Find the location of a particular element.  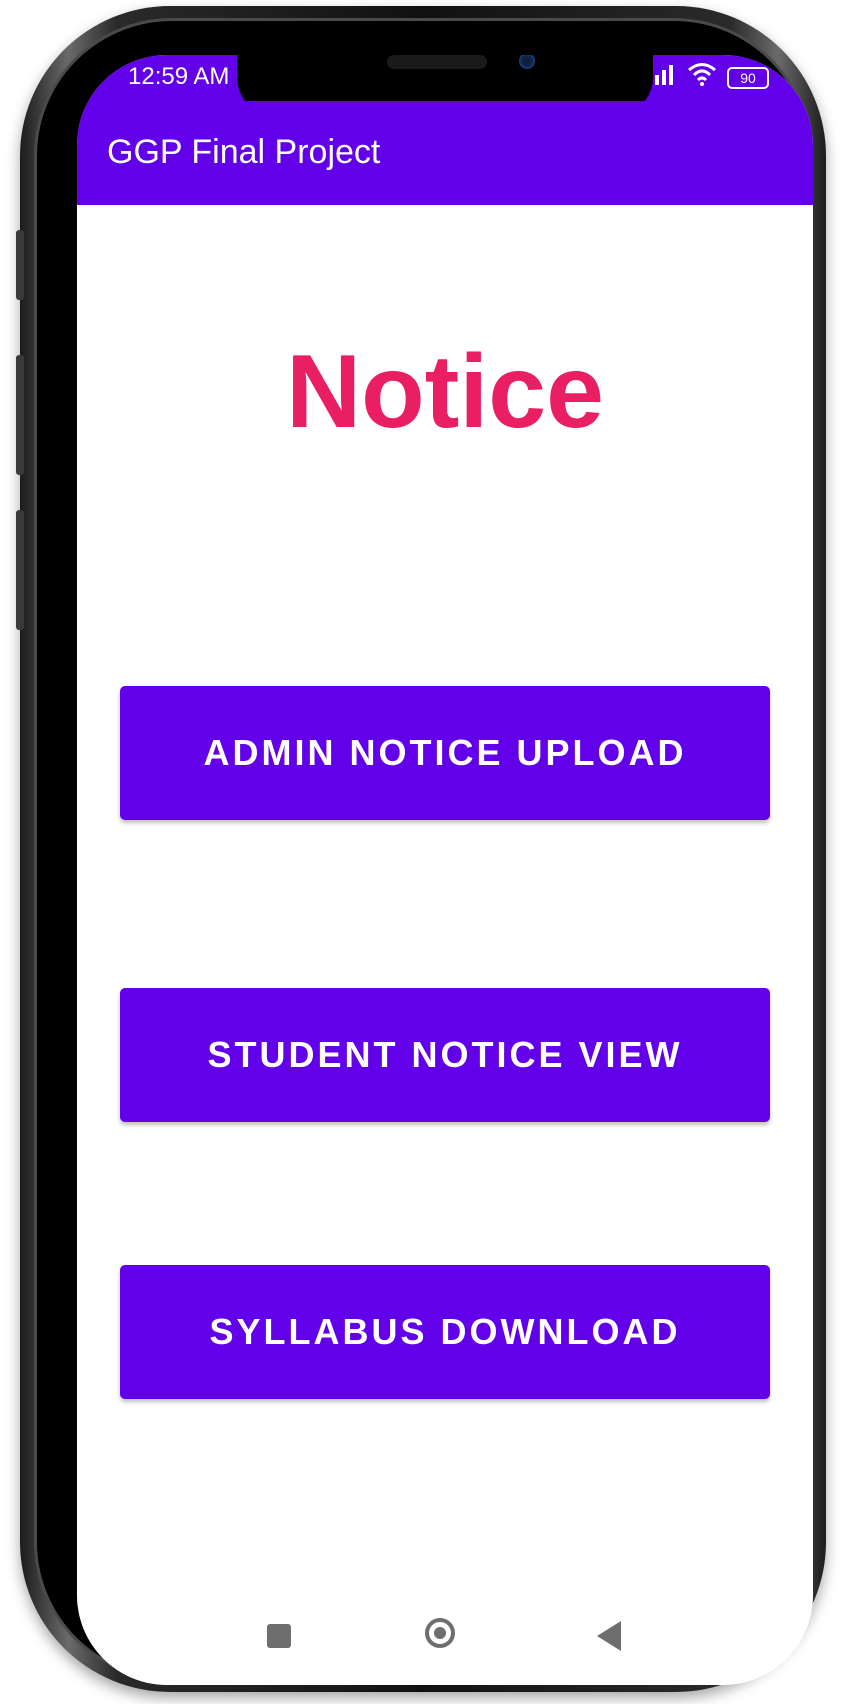

student-notice-view-button: STUDENT NOTICE VIEW is located at coordinates (445, 1055).